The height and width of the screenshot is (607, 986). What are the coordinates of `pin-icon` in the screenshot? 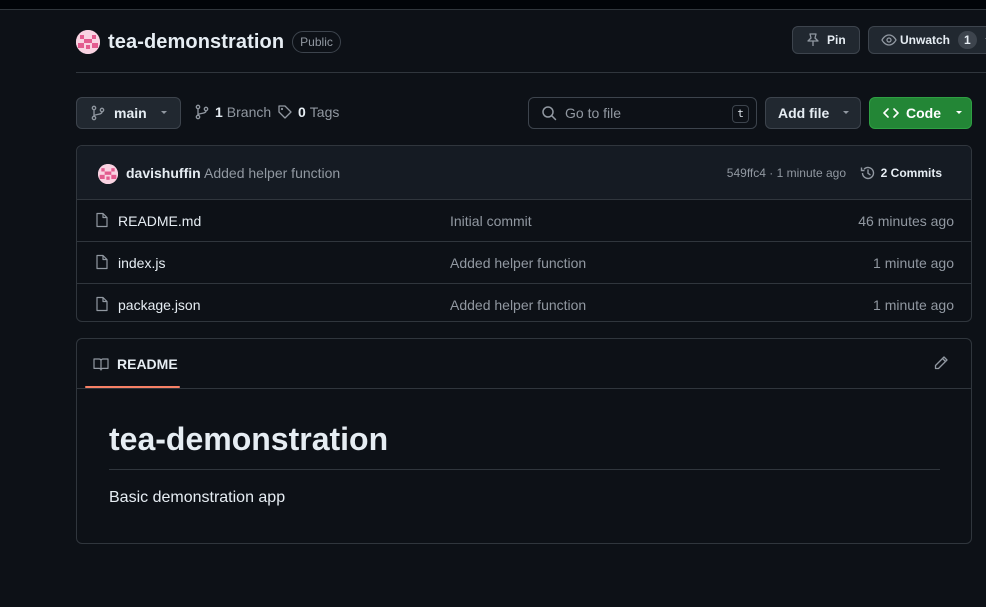 It's located at (813, 39).